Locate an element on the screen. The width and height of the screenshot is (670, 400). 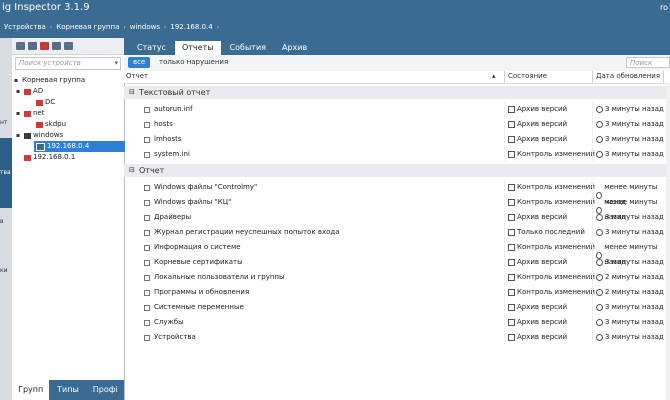
tab-groups: Групп is located at coordinates (31, 390).